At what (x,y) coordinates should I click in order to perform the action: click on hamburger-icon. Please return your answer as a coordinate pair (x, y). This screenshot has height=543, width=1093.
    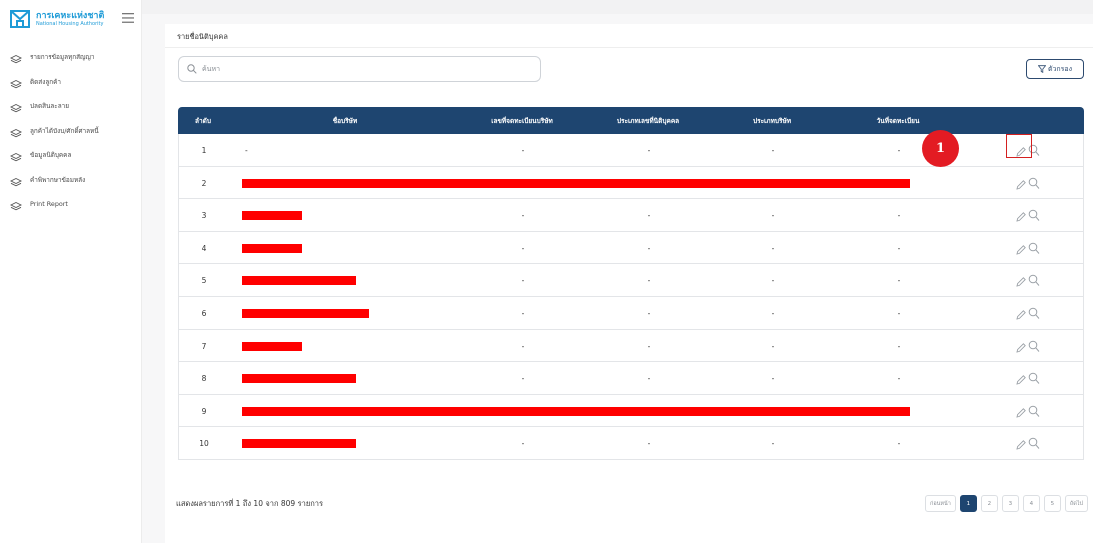
    Looking at the image, I should click on (128, 18).